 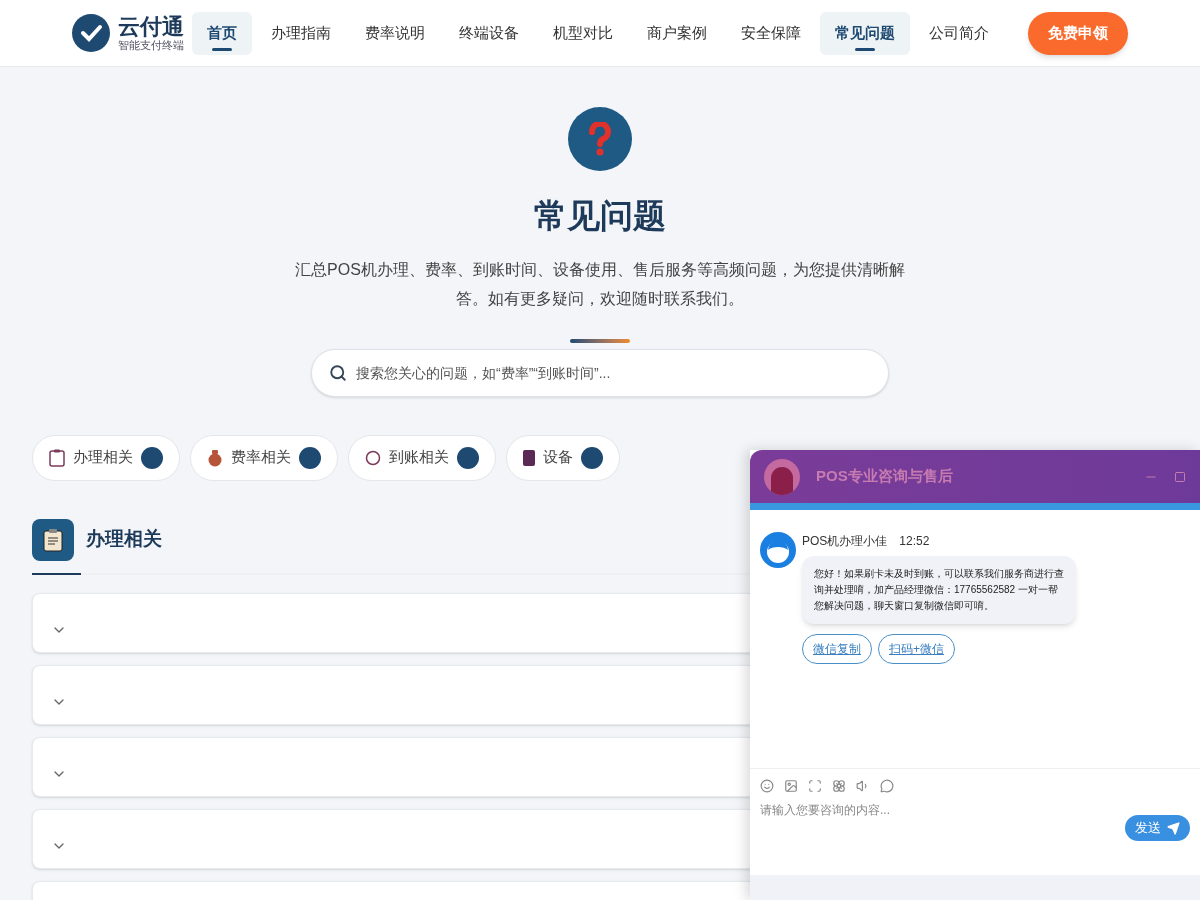 What do you see at coordinates (914, 541) in the screenshot?
I see `message-time: 12:52` at bounding box center [914, 541].